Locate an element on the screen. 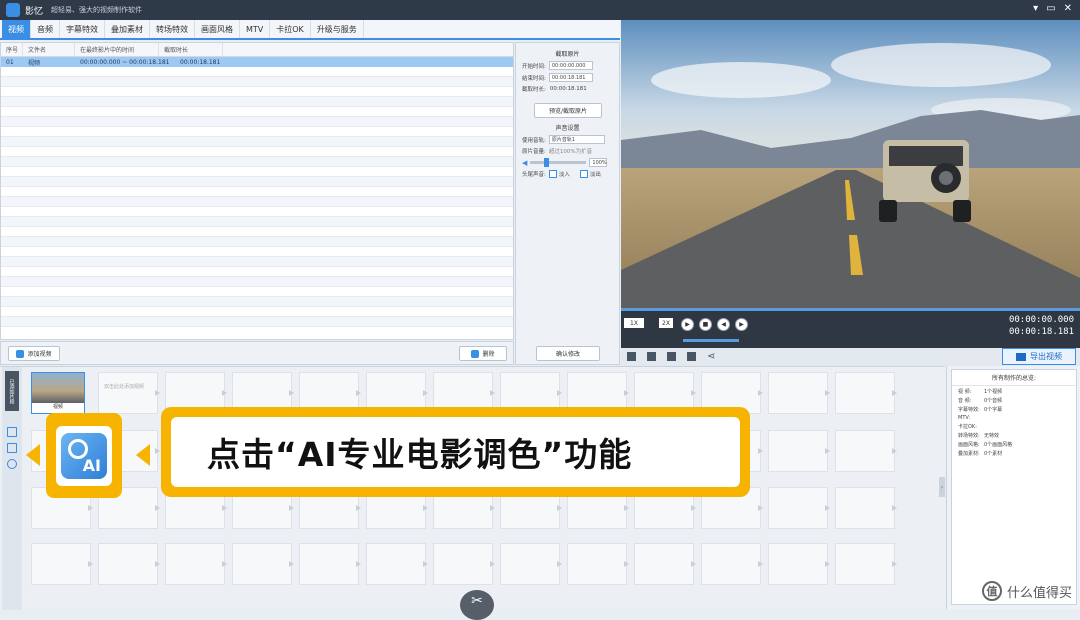 This screenshot has height=620, width=1080. start-time-input: 00:00:00.000 is located at coordinates (570, 65).